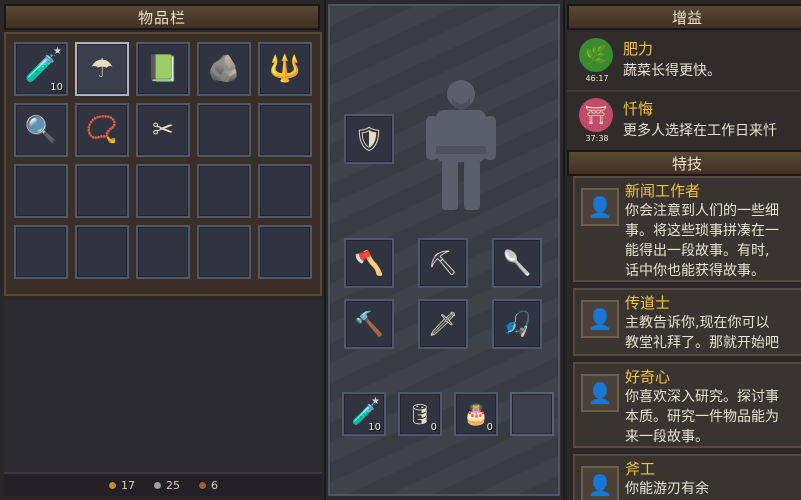 This screenshot has height=500, width=801. Describe the element at coordinates (600, 319) in the screenshot. I see `preacher-icon: 👤` at that location.